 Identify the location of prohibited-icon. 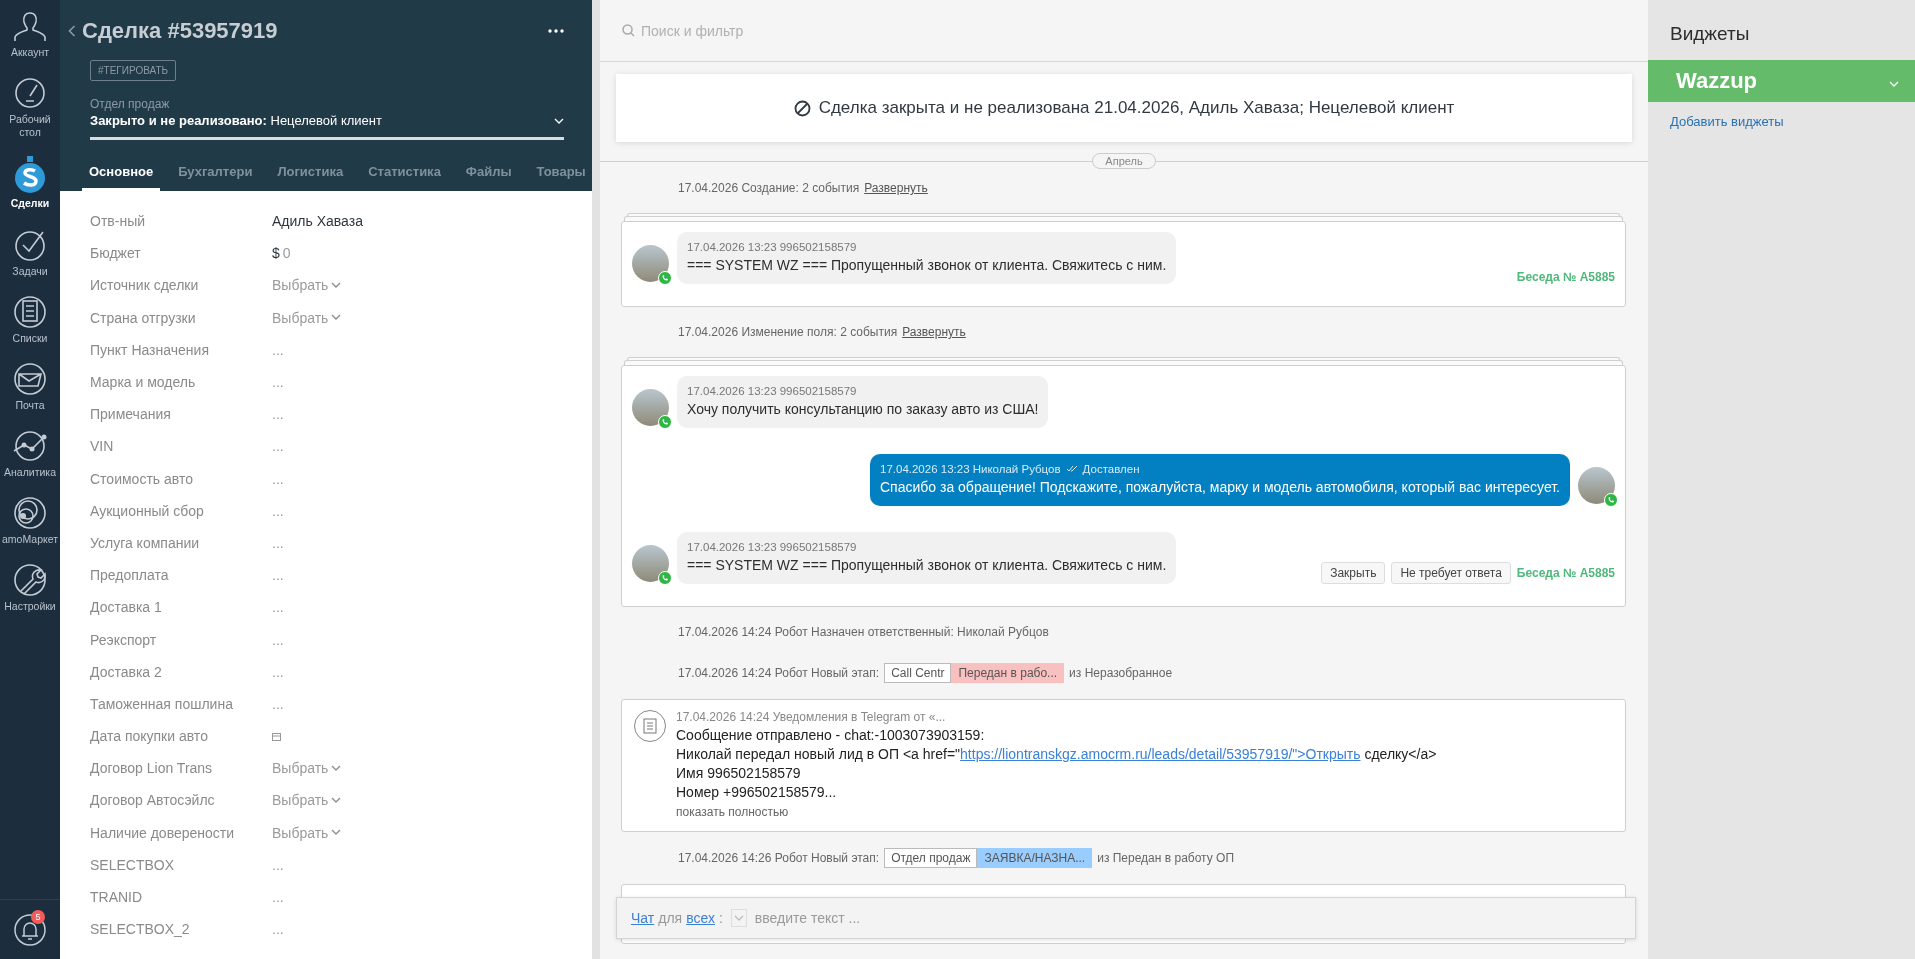
(802, 108).